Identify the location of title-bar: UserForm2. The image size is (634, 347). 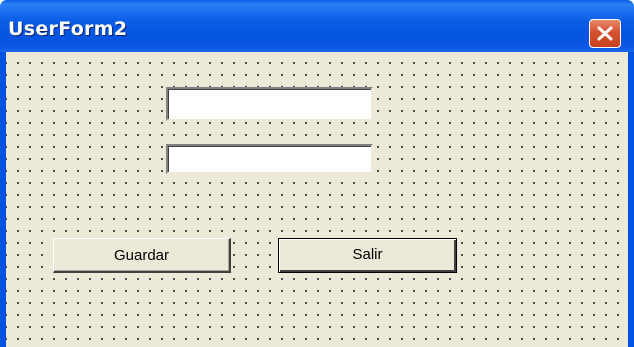
(317, 26).